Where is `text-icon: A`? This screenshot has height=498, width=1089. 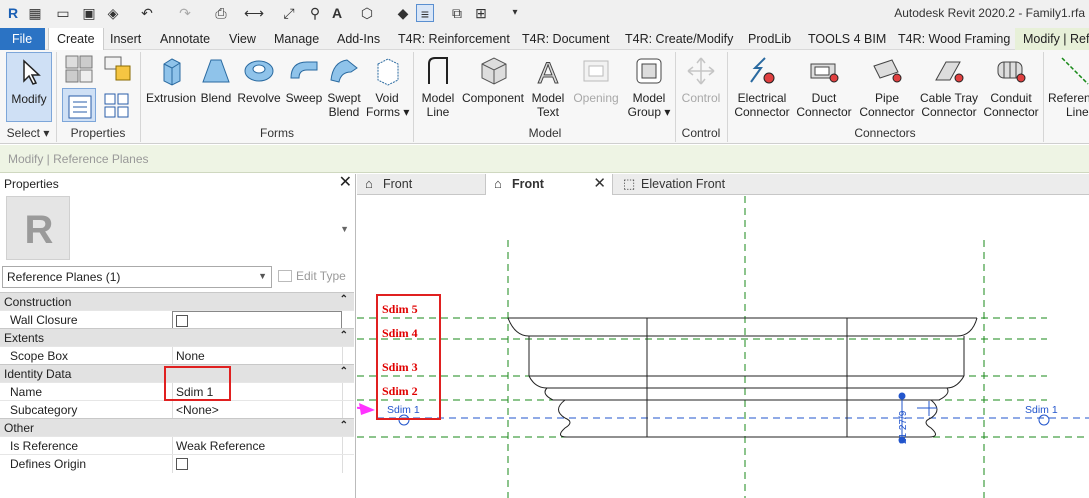
text-icon: A is located at coordinates (337, 13).